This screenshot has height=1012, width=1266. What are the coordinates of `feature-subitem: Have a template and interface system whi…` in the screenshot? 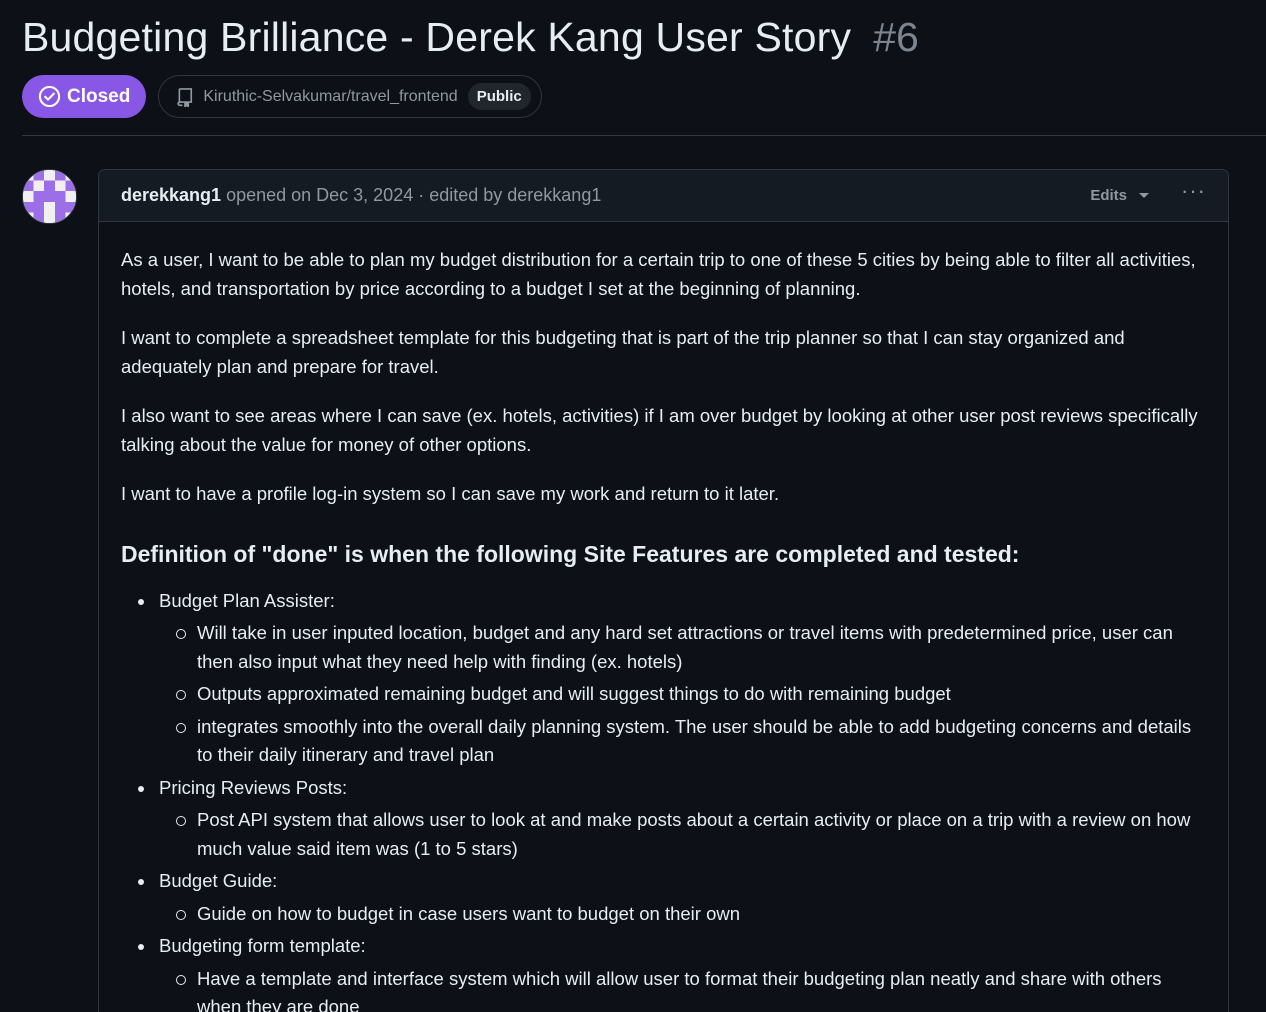 It's located at (691, 988).